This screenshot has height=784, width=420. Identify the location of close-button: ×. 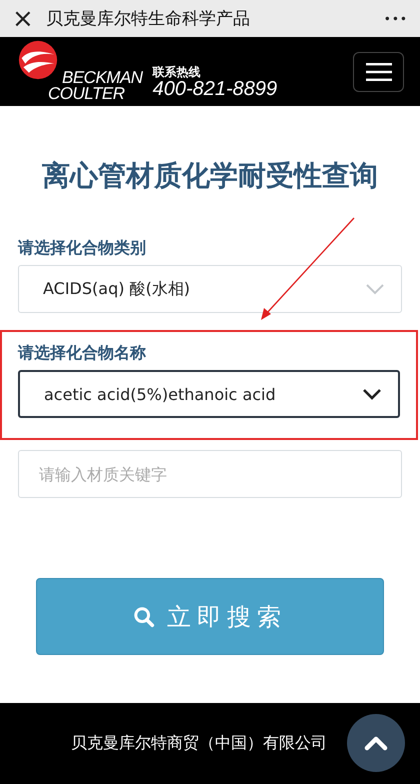
(27, 19).